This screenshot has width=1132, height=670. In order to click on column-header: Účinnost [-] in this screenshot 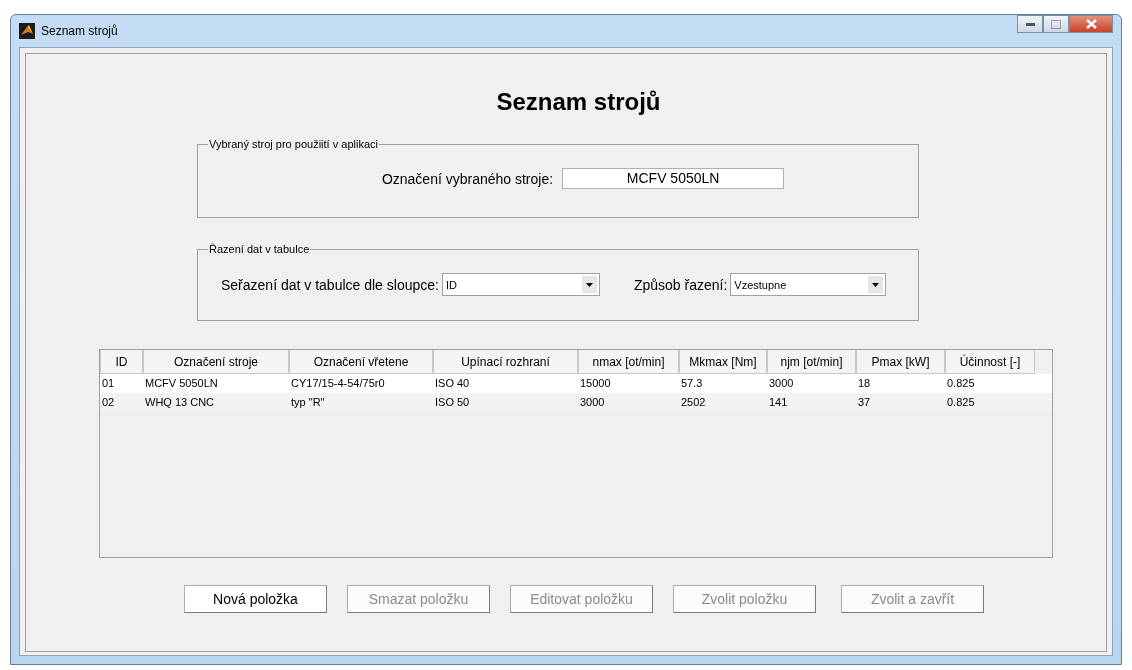, I will do `click(990, 362)`.